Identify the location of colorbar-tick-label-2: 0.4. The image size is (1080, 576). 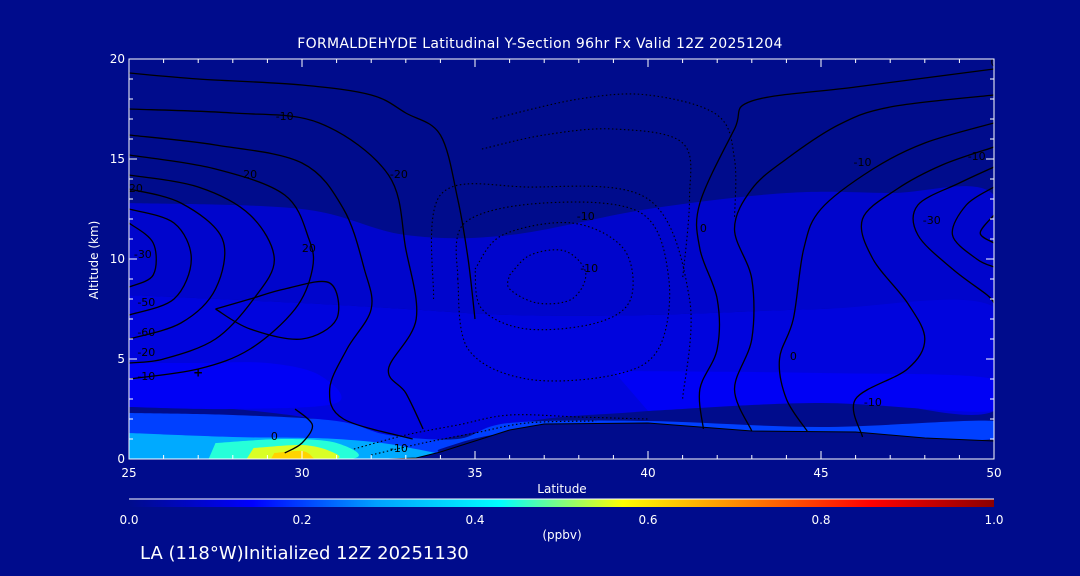
(474, 520).